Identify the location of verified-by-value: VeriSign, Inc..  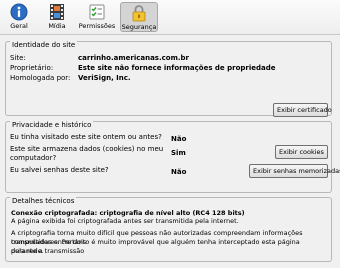
(104, 78).